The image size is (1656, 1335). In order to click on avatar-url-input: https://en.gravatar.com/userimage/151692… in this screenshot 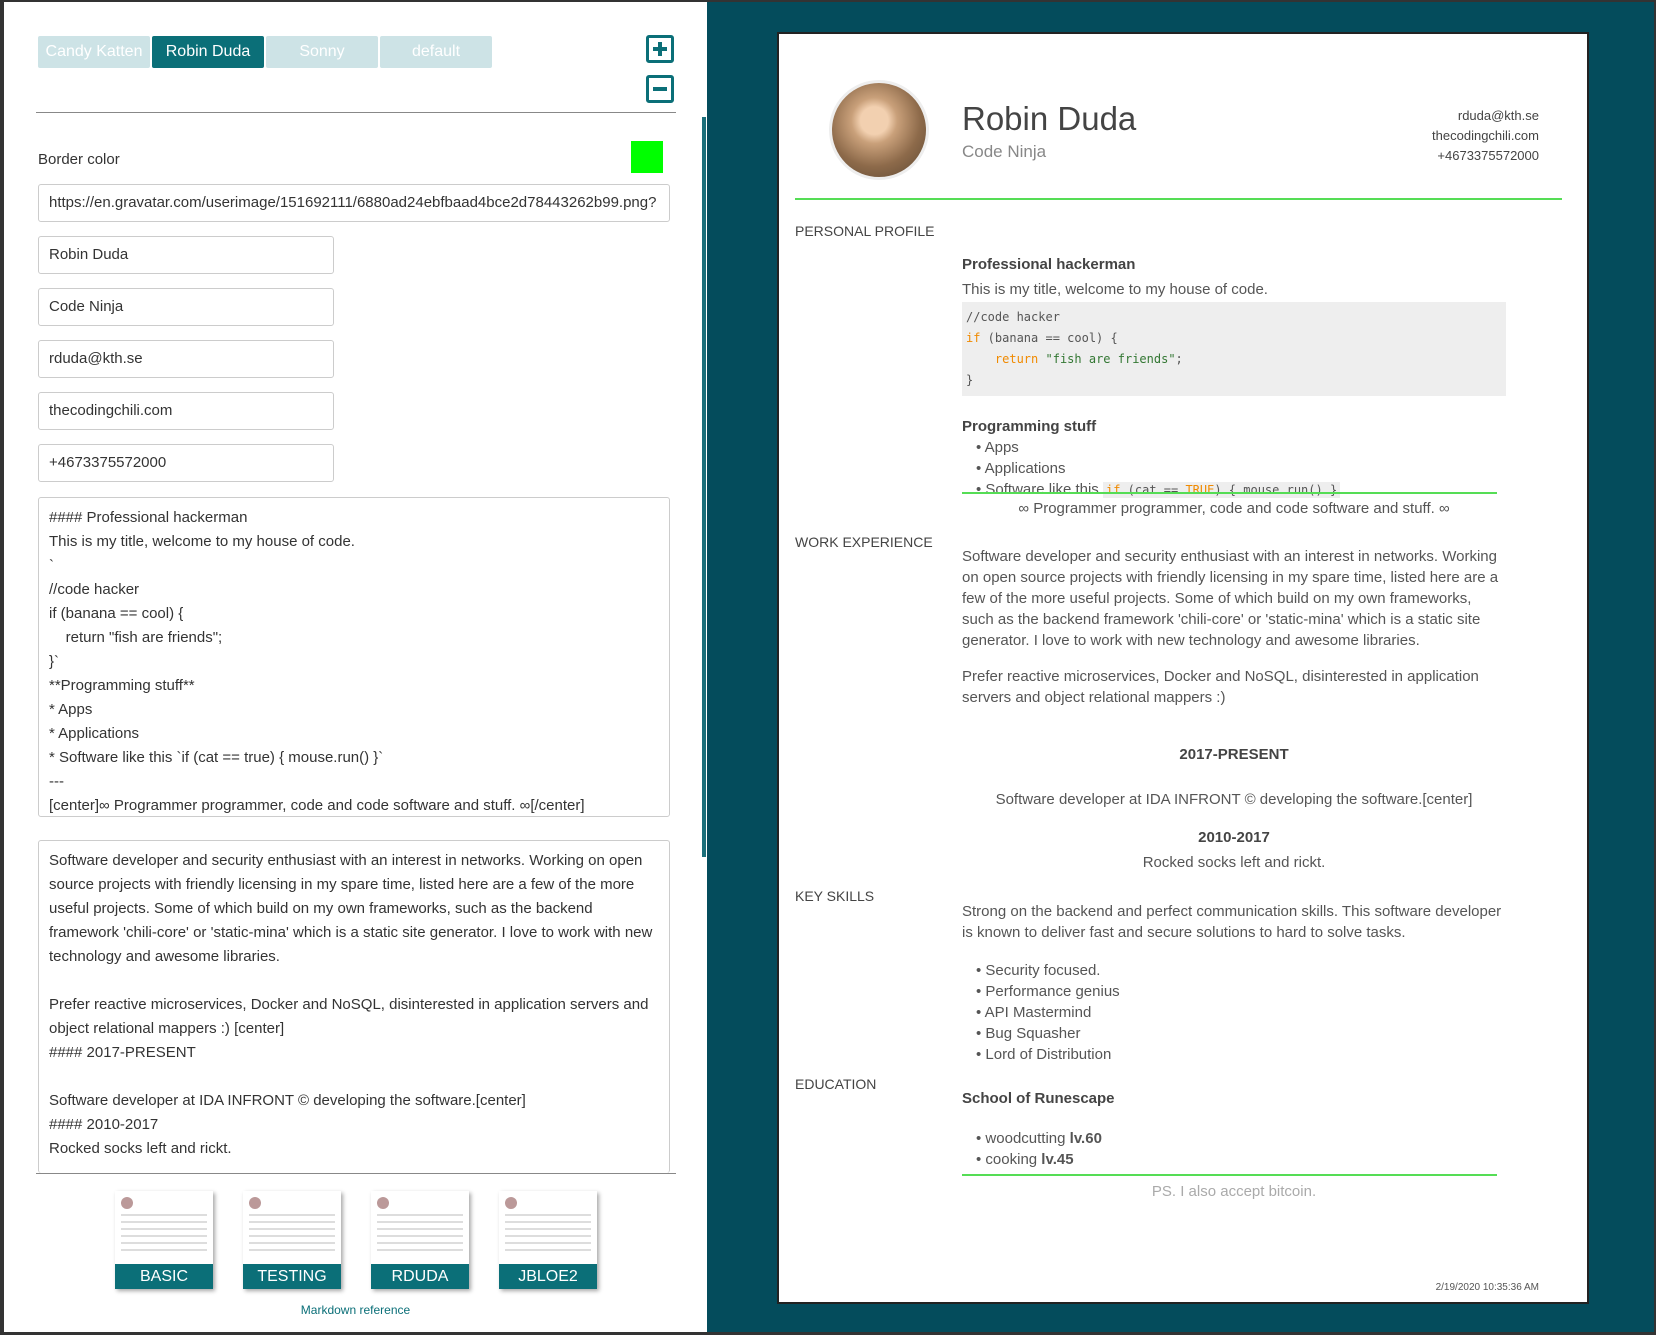, I will do `click(354, 203)`.